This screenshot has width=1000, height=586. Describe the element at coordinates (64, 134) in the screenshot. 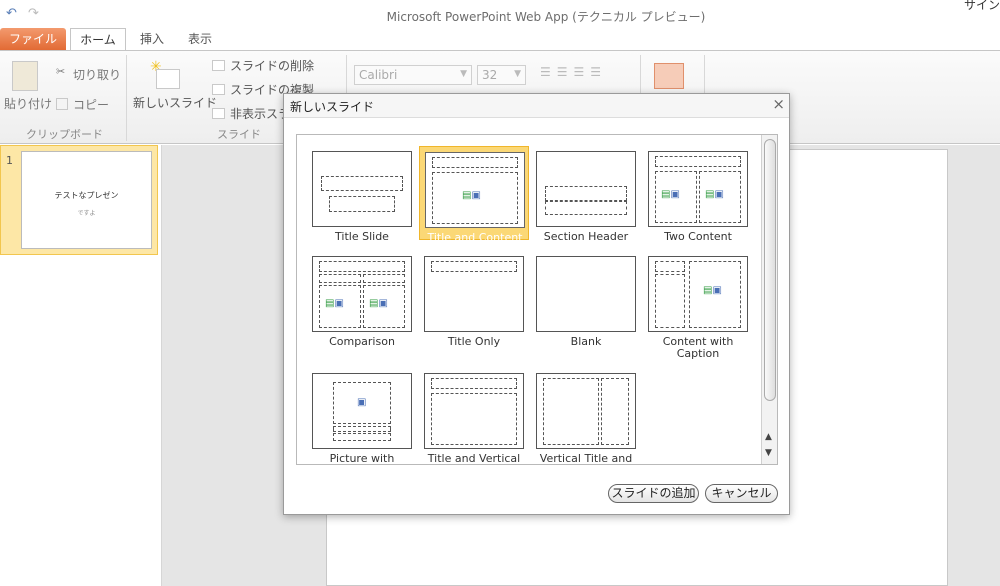

I see `clipboard-group-label: クリップボード` at that location.